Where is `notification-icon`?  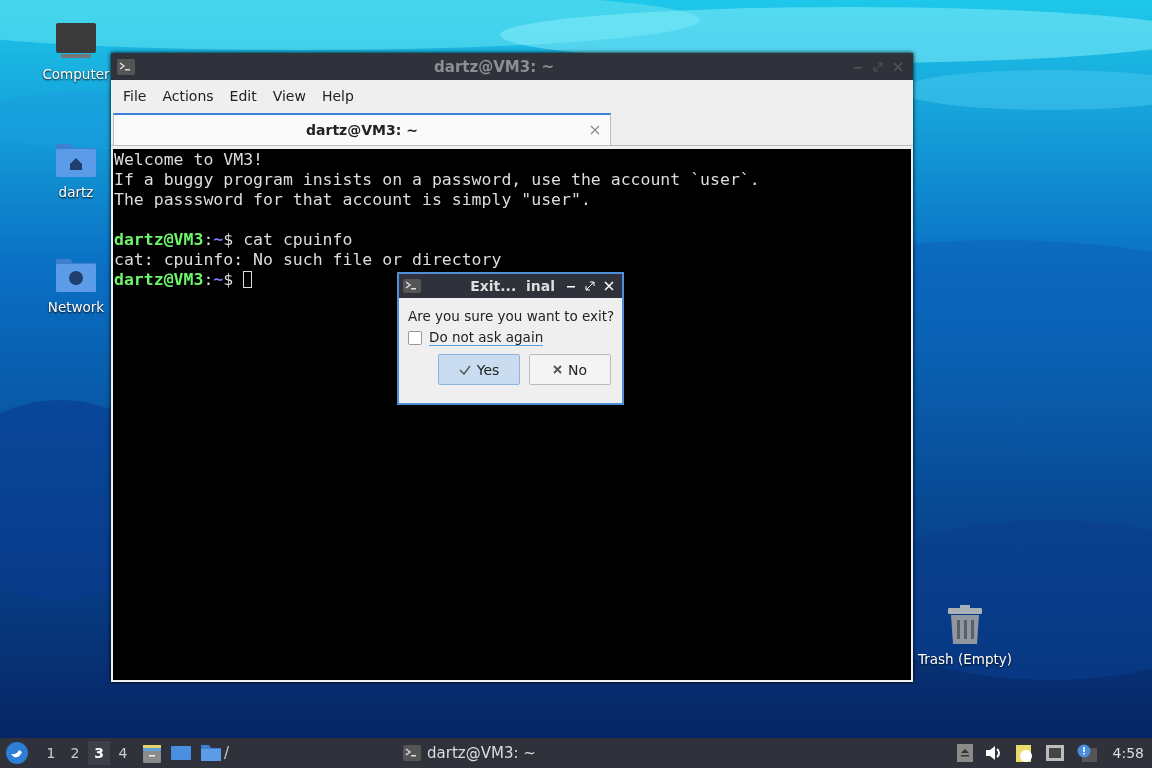
notification-icon is located at coordinates (1086, 753).